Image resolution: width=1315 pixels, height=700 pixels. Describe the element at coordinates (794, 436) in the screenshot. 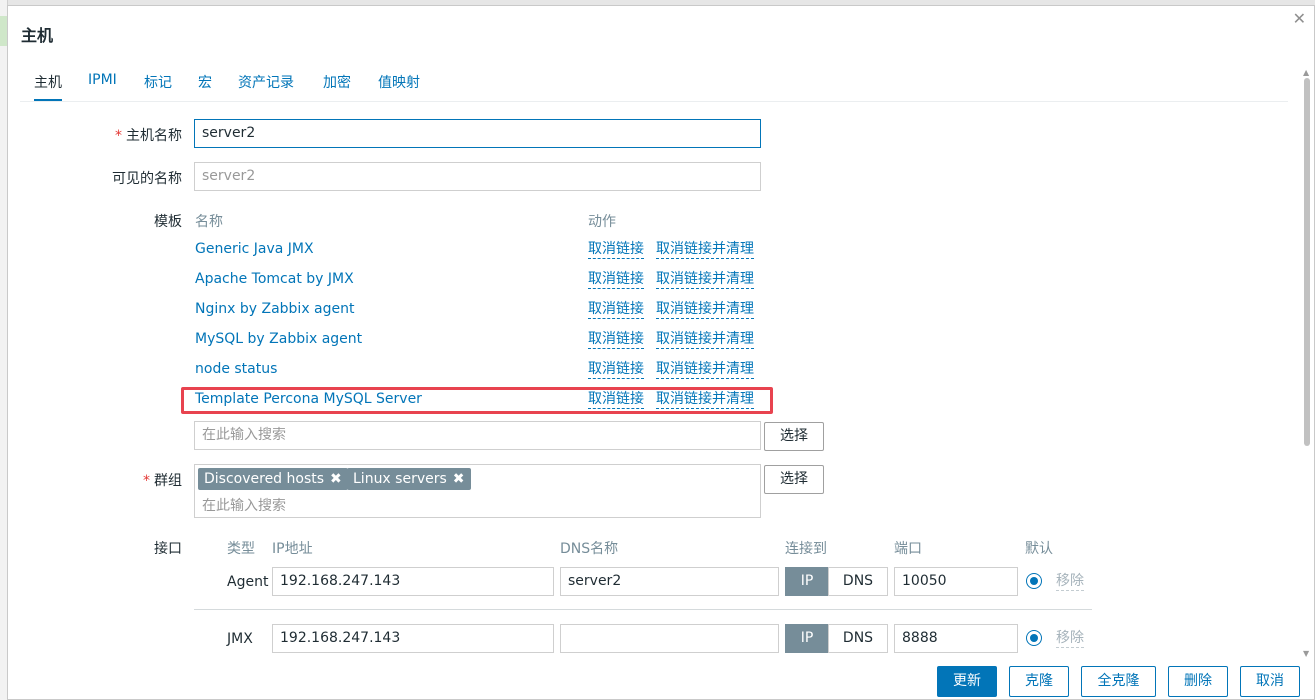

I see `template-select-button: 选择` at that location.